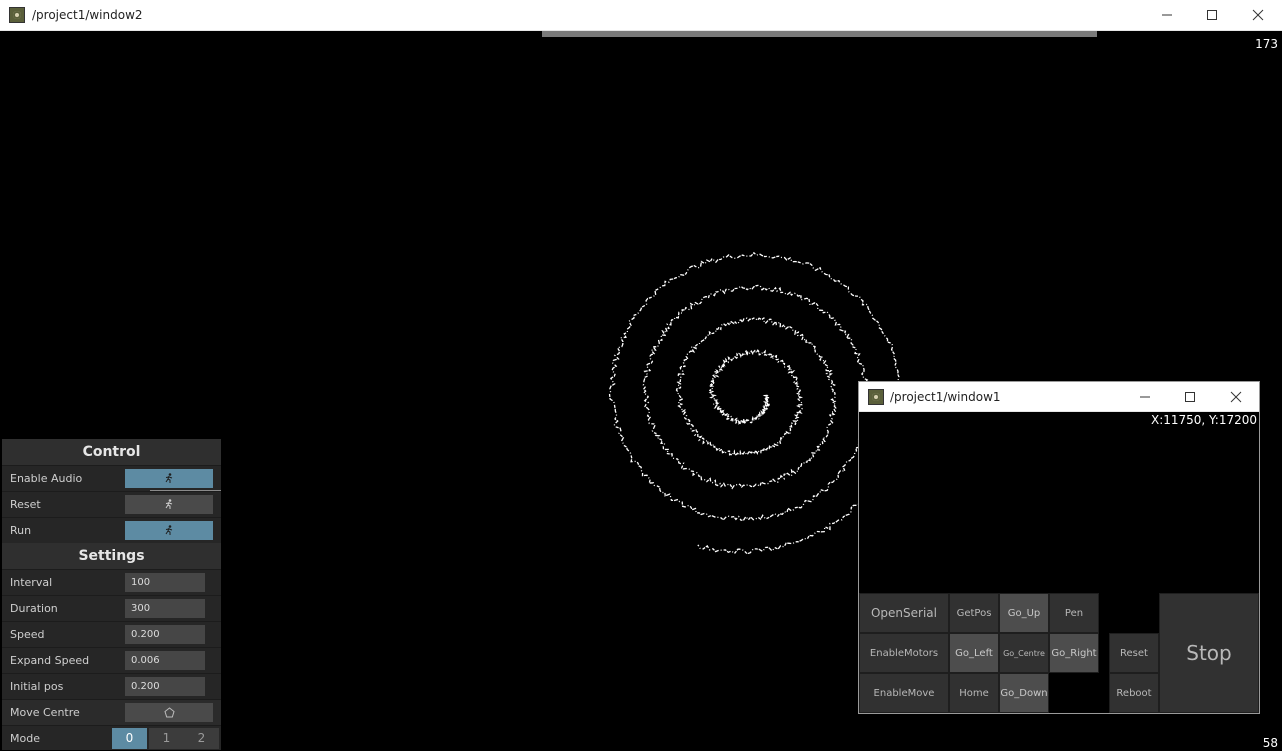 The image size is (1282, 751). What do you see at coordinates (111, 452) in the screenshot?
I see `control-heading: Control` at bounding box center [111, 452].